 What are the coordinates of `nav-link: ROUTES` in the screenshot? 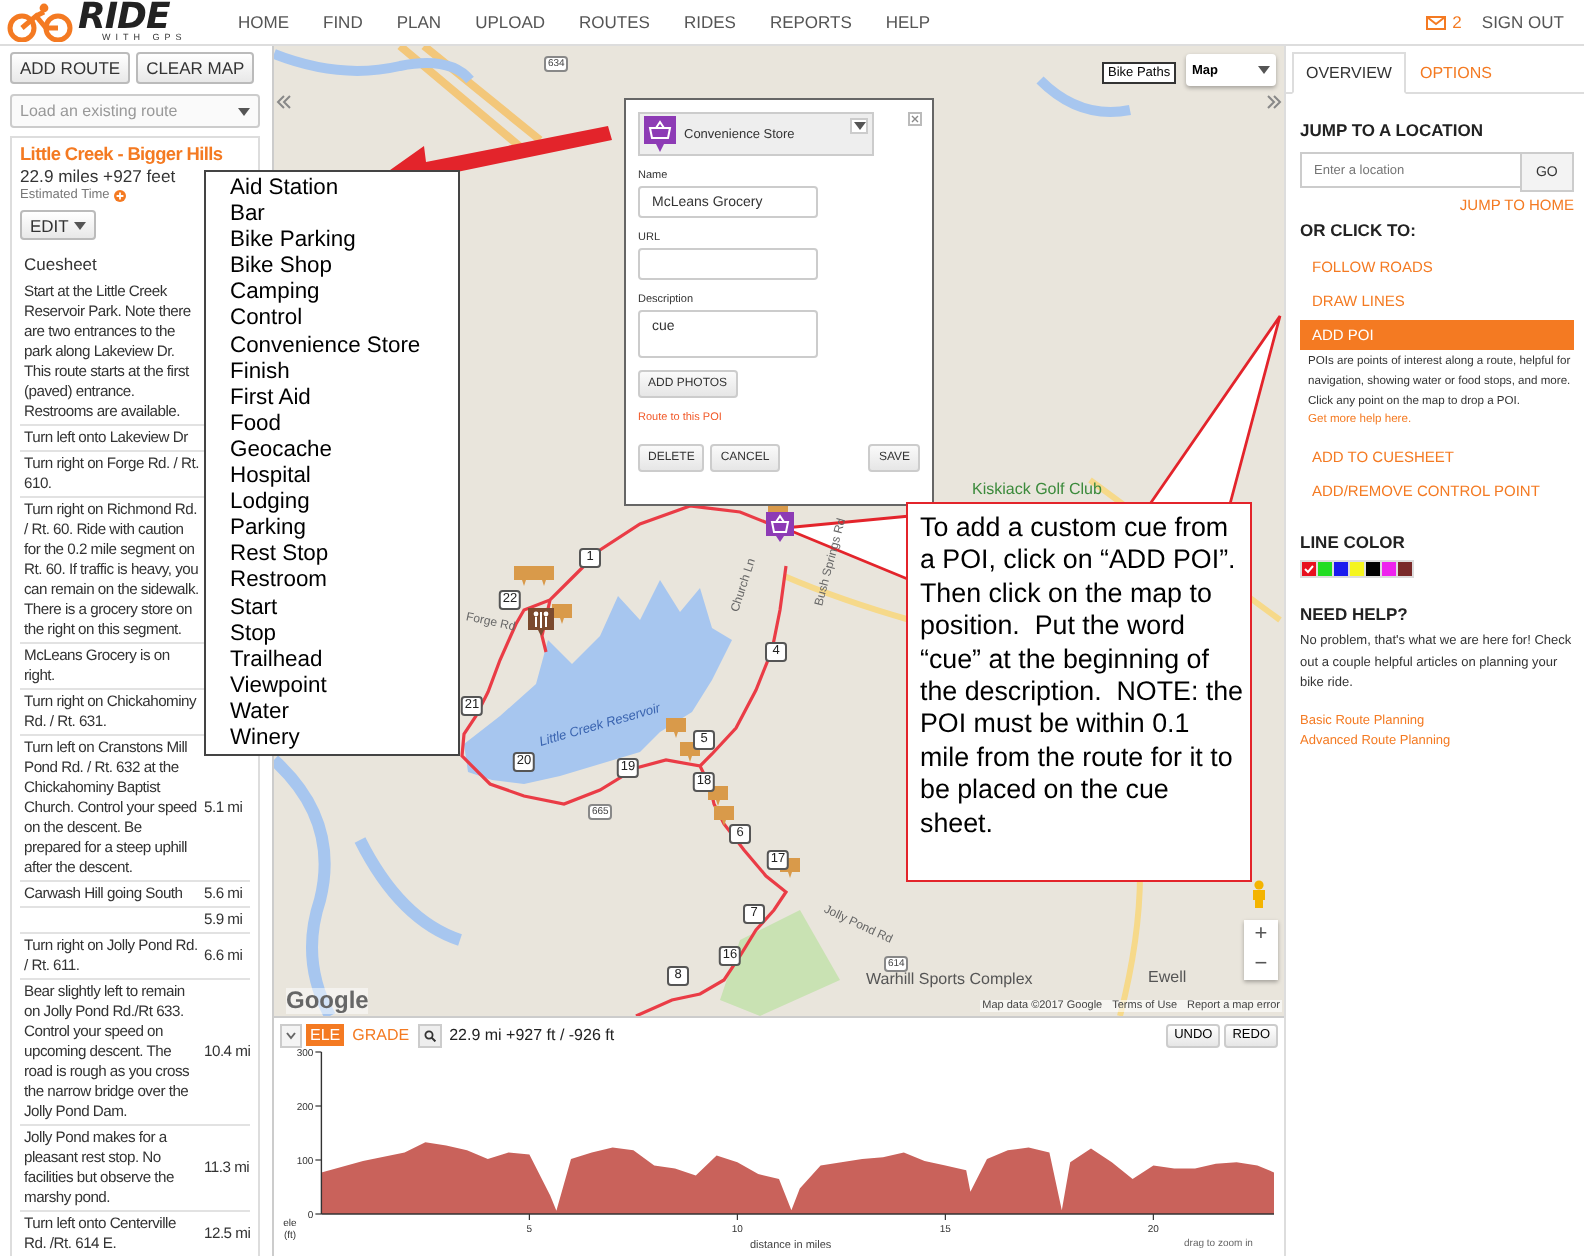 It's located at (614, 22).